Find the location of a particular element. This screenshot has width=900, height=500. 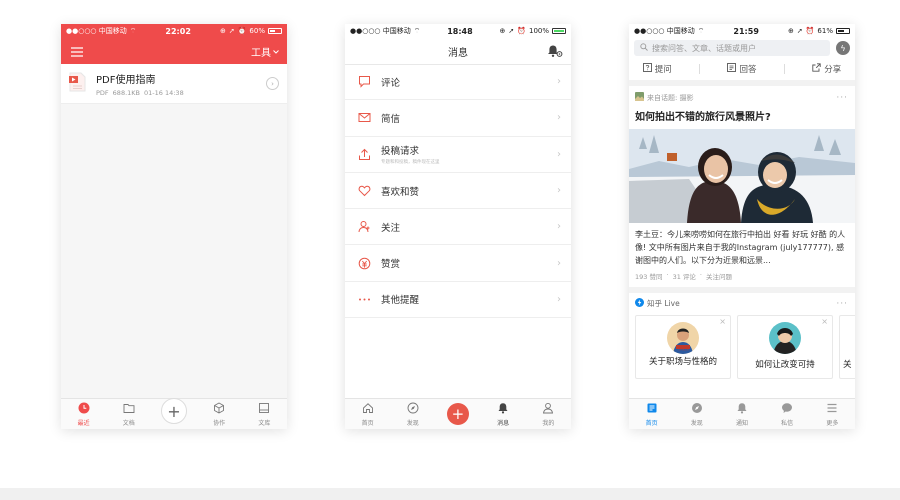

hamburger-icon is located at coordinates (77, 51).